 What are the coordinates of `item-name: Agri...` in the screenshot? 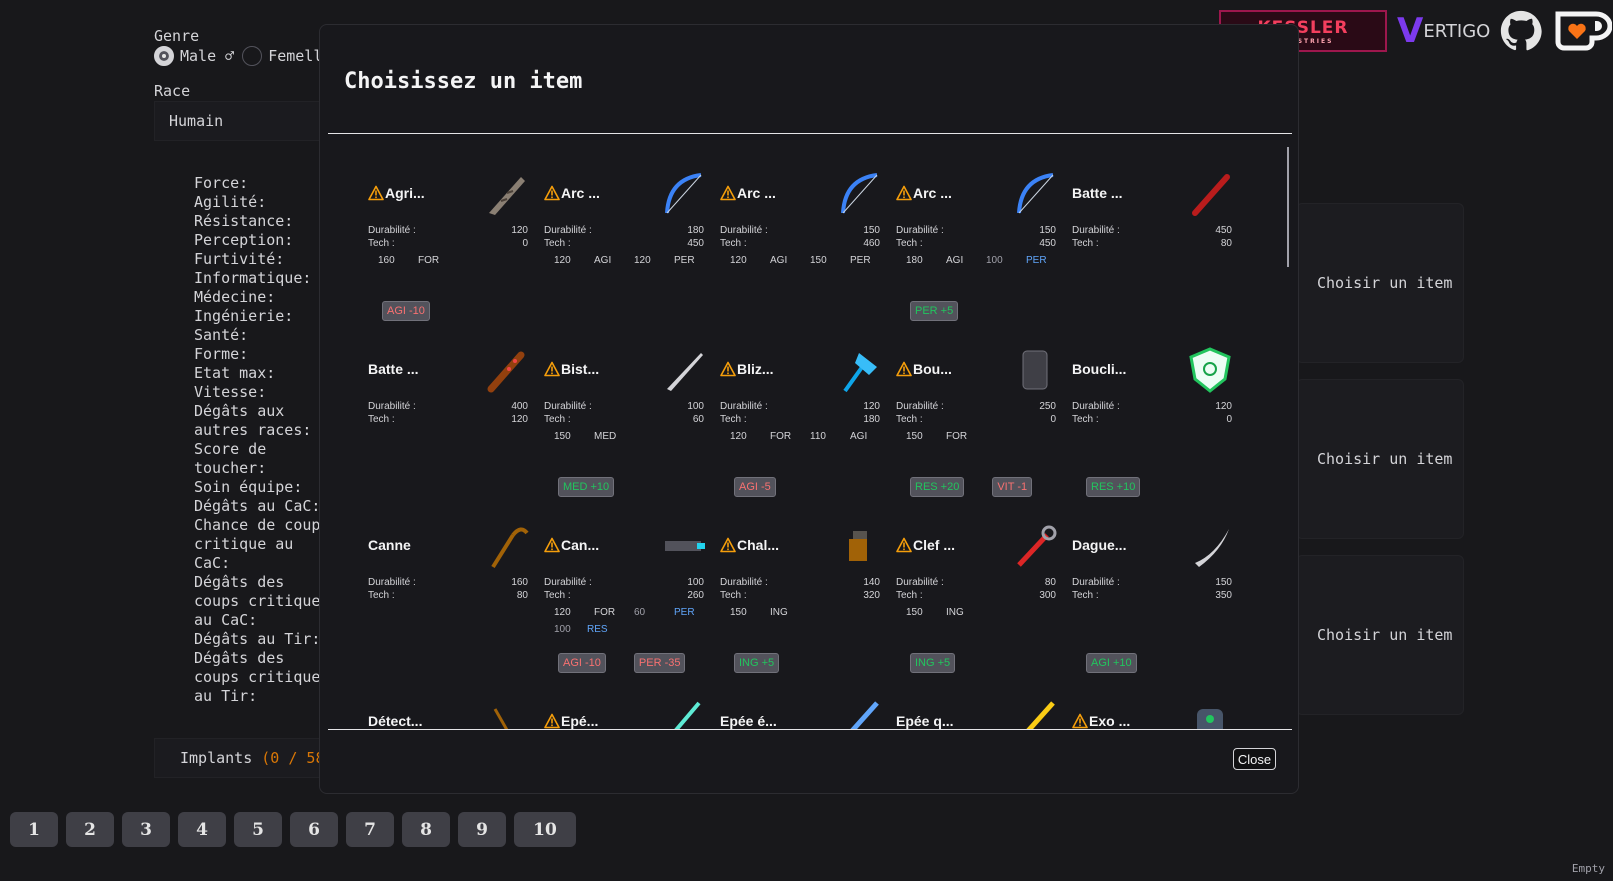 It's located at (396, 193).